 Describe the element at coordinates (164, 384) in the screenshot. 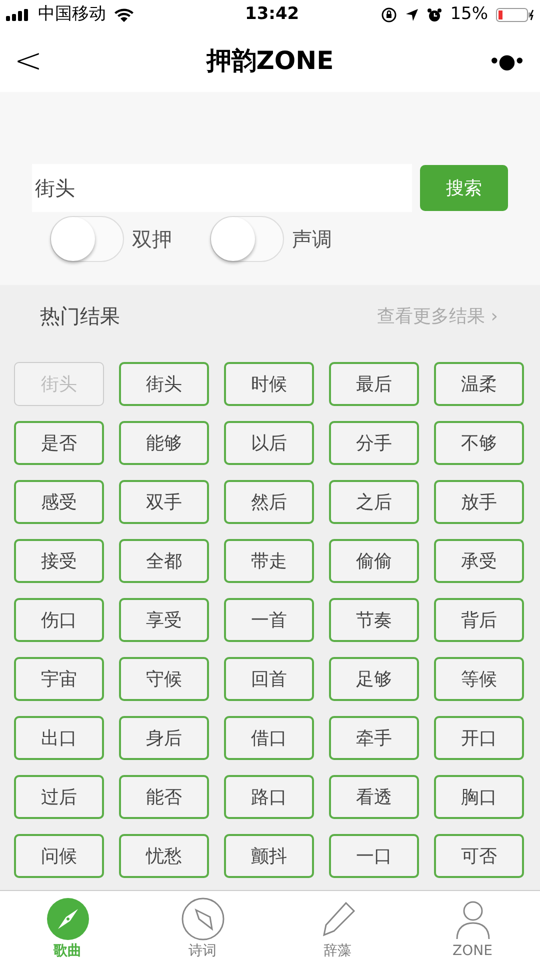

I see `word-chip: 街头` at that location.